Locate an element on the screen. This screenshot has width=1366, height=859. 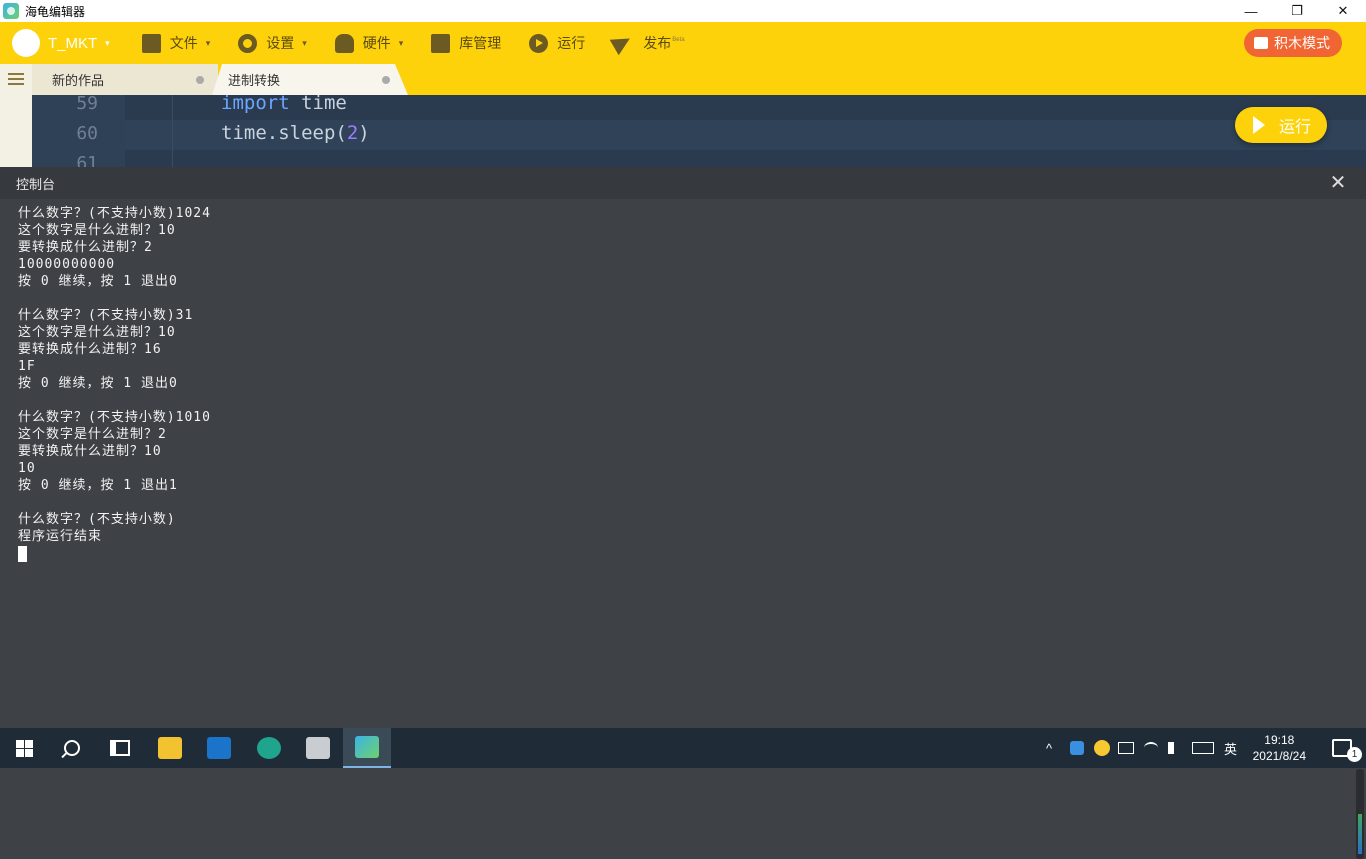
line-number: 61 is located at coordinates (87, 160).